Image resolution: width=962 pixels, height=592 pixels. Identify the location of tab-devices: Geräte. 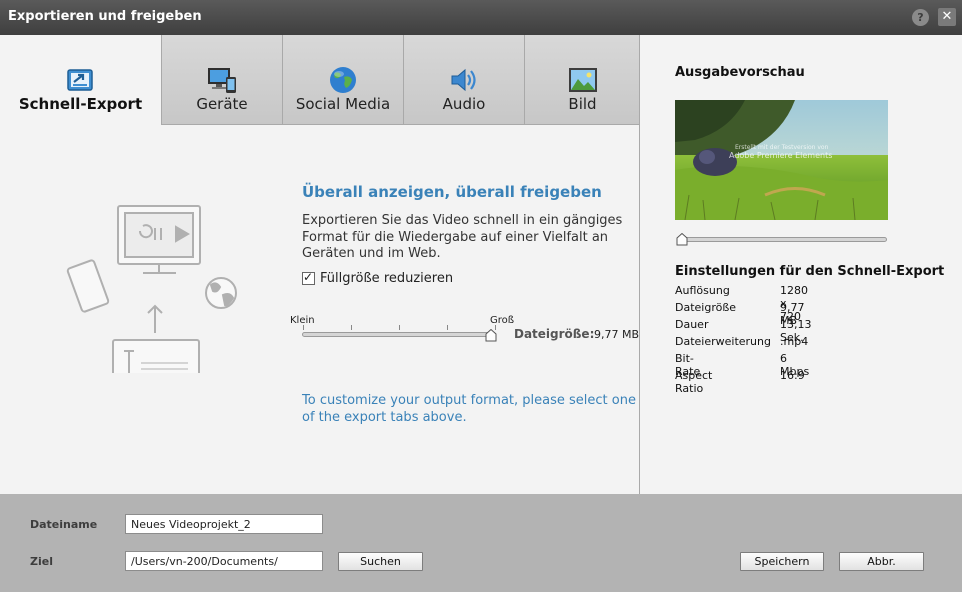
(221, 80).